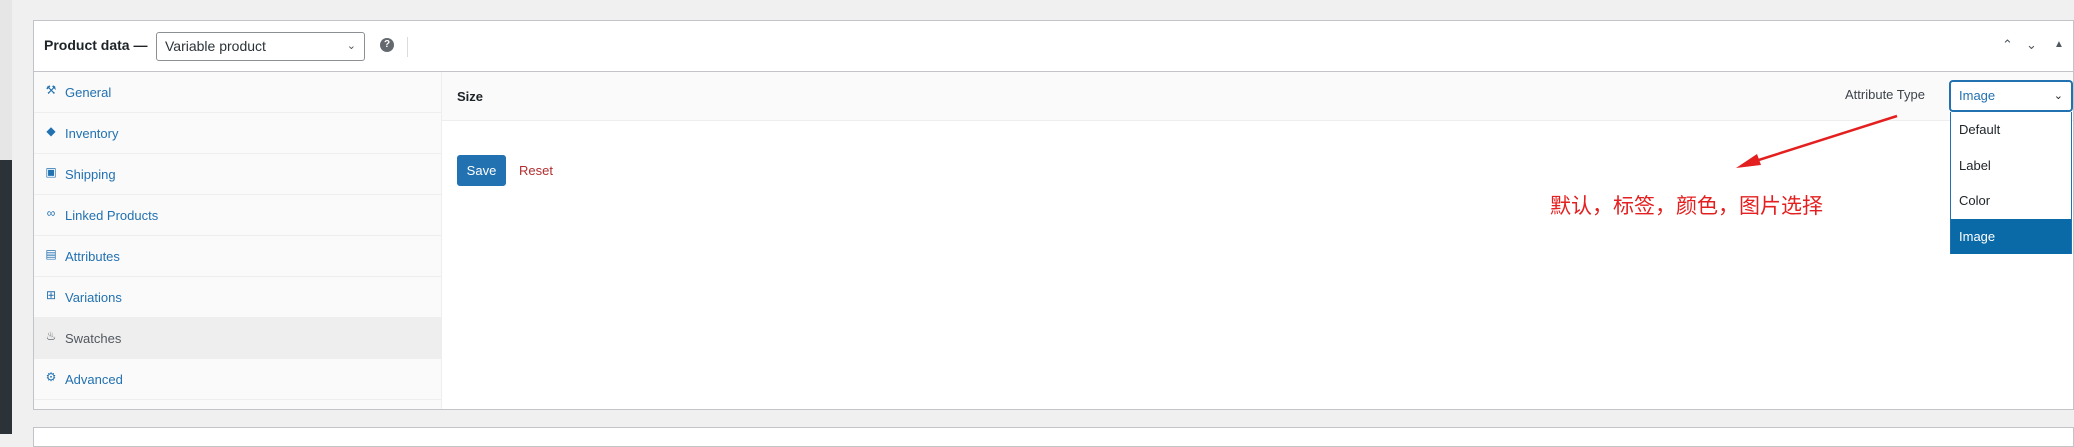 The image size is (2074, 447). I want to click on annotation-arrow-head, so click(1748, 161).